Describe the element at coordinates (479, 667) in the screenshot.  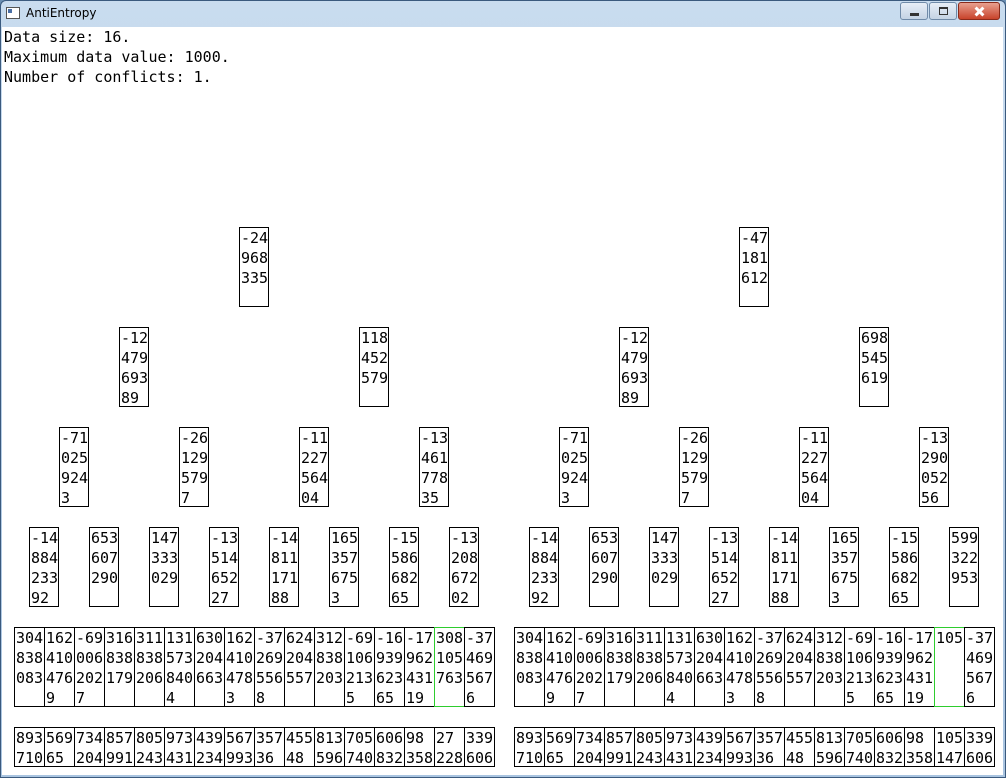
I see `tree-1-leaf-hash: -37 469 567 6` at that location.